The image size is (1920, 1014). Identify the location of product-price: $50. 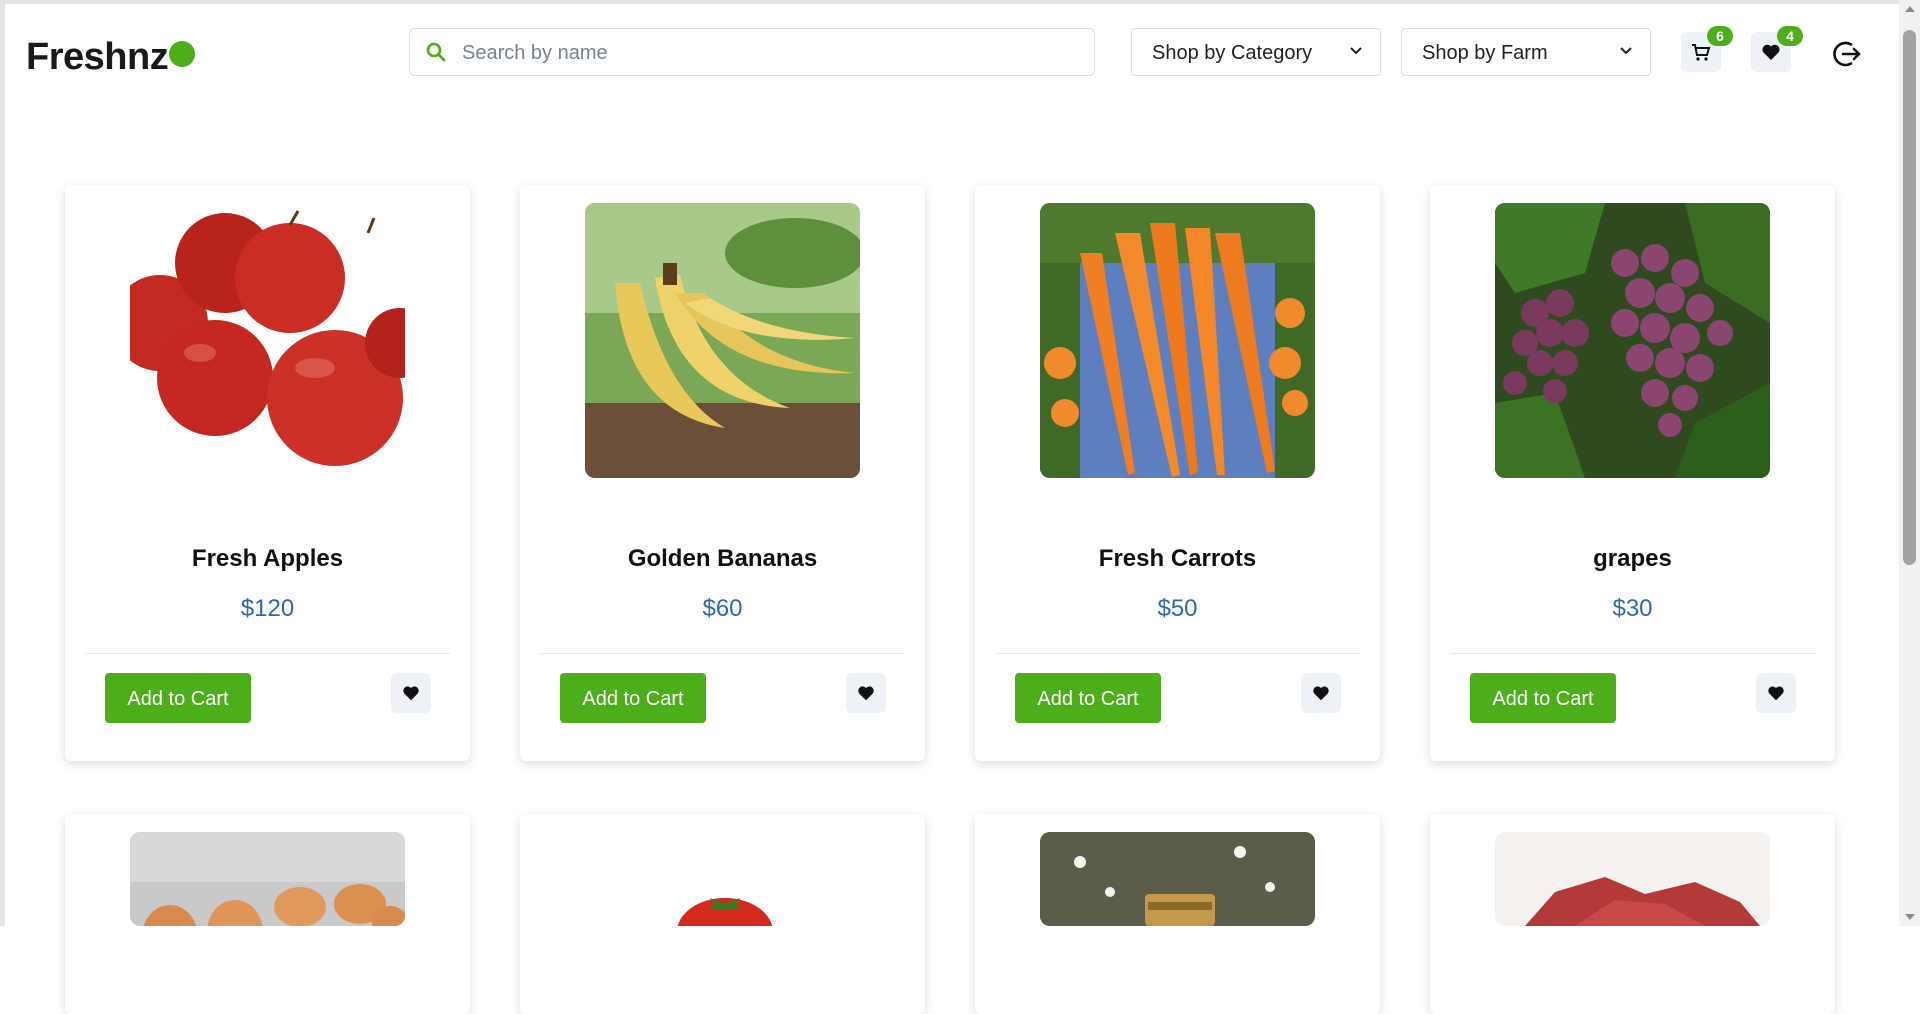
(1177, 608).